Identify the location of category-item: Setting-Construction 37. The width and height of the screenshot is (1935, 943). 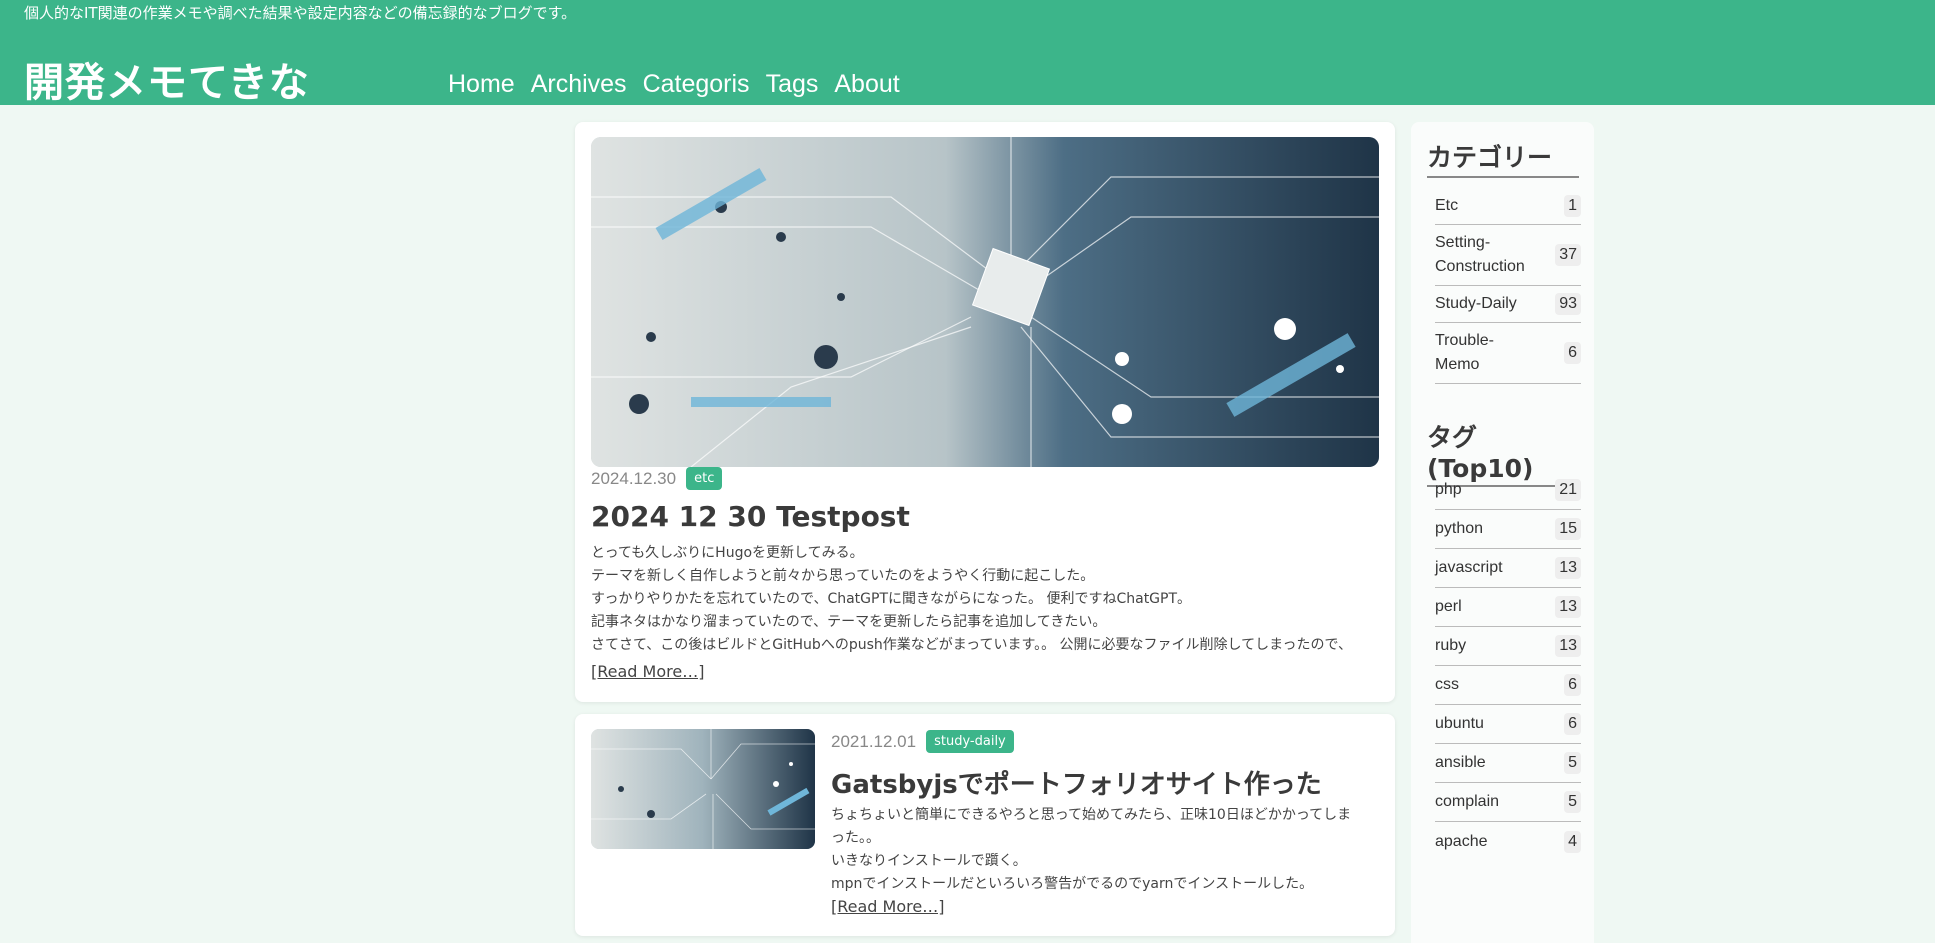
(1508, 255).